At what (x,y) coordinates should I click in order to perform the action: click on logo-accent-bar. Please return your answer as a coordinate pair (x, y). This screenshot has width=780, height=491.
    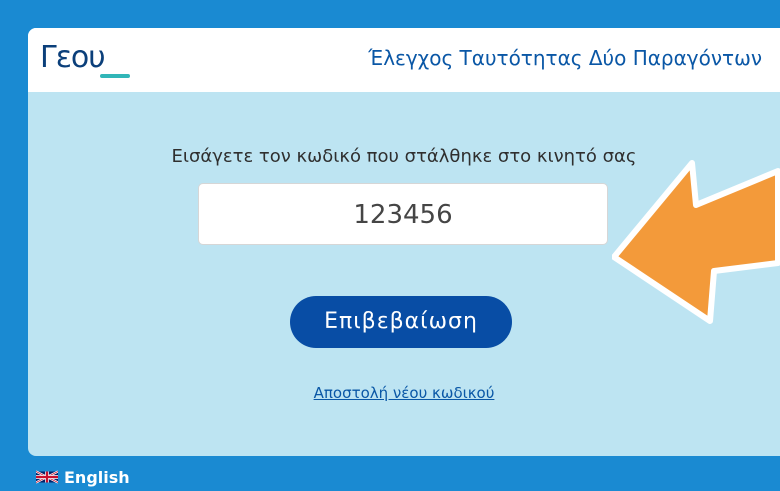
    Looking at the image, I should click on (115, 76).